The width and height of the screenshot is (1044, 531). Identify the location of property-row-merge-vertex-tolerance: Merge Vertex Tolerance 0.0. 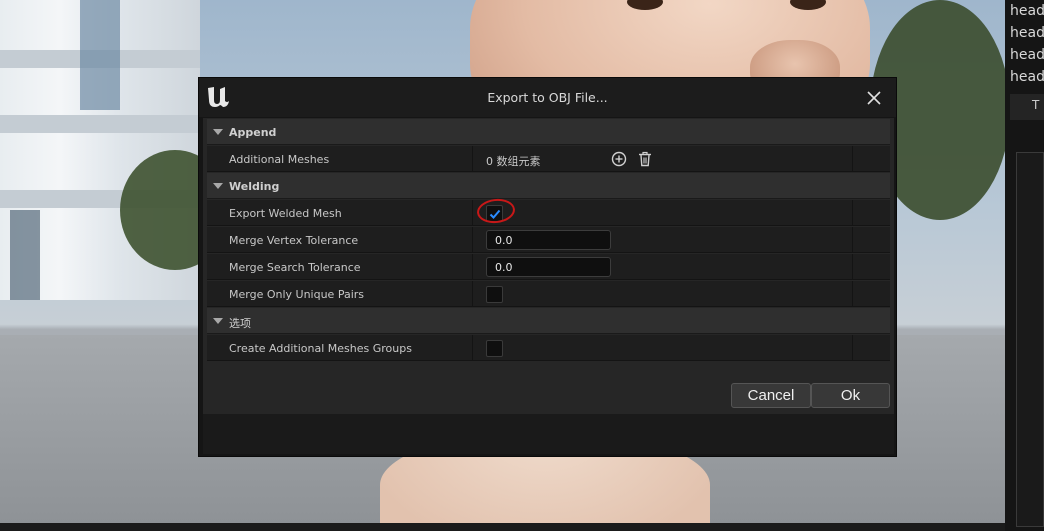
(548, 240).